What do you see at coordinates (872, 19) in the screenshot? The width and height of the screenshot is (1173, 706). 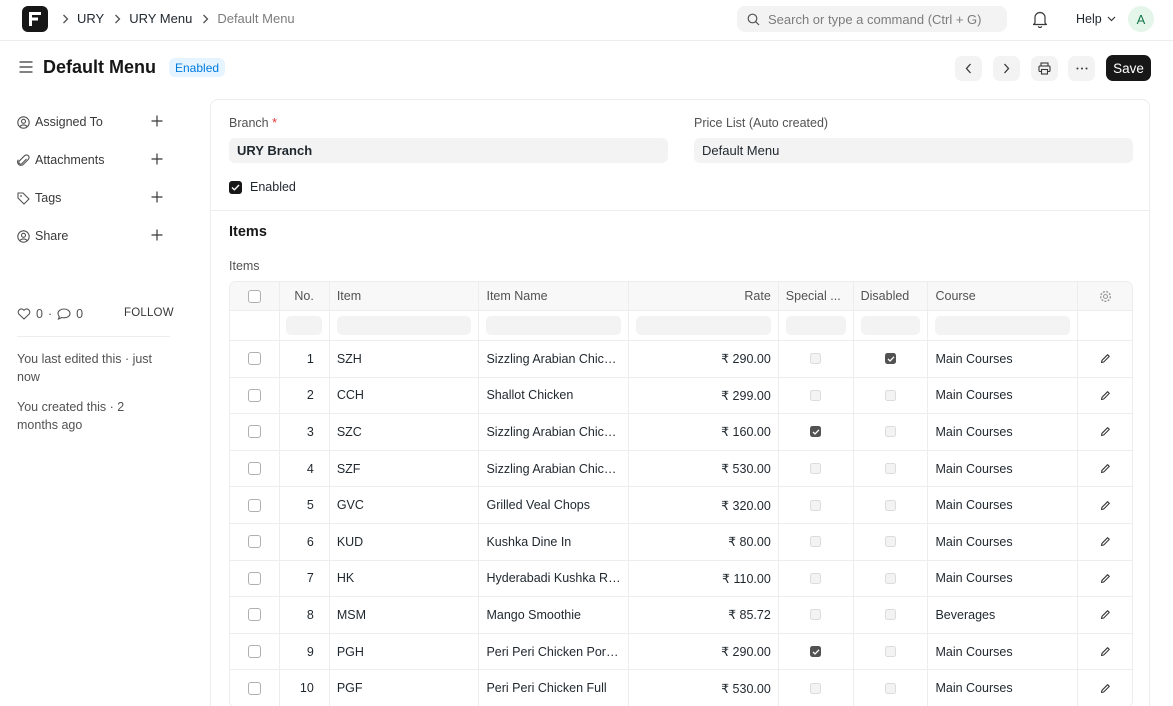 I see `awesome-bar` at bounding box center [872, 19].